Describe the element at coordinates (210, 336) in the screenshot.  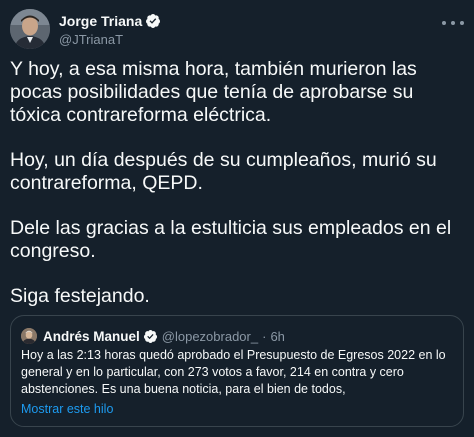
I see `quoted-handle: @lopezobrador_` at that location.